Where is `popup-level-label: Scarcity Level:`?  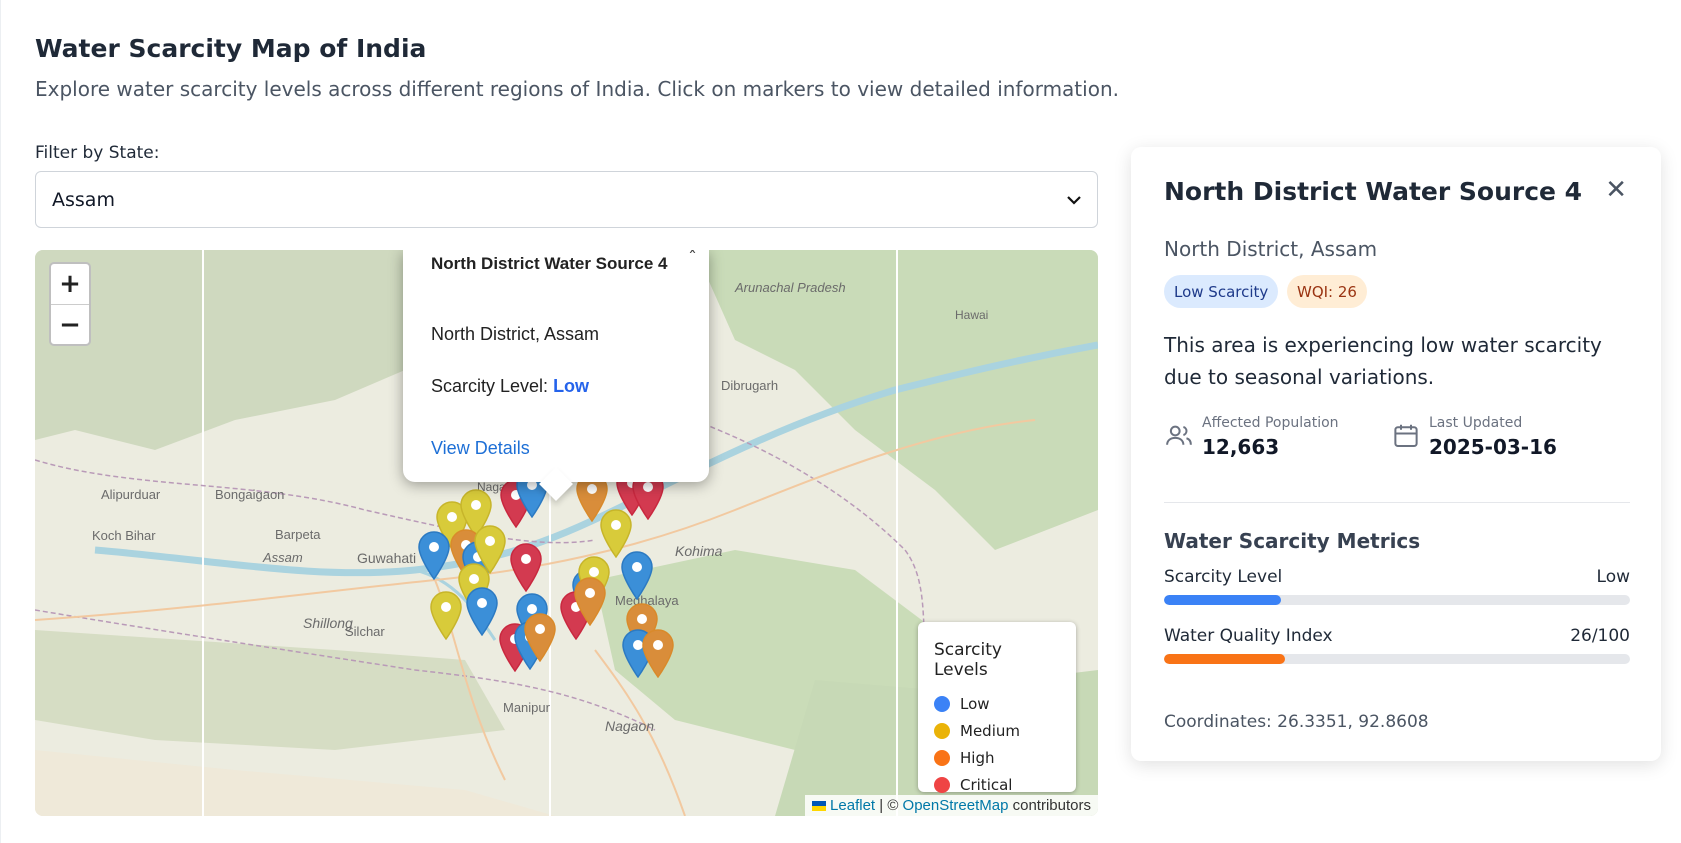 popup-level-label: Scarcity Level: is located at coordinates (490, 386).